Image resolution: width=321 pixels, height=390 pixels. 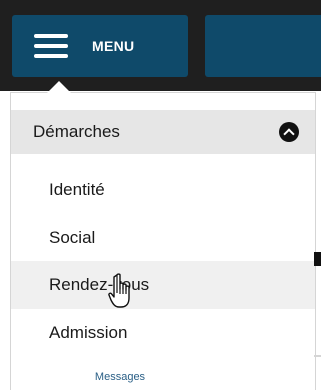 I want to click on menu-item-social: Social, so click(x=163, y=238).